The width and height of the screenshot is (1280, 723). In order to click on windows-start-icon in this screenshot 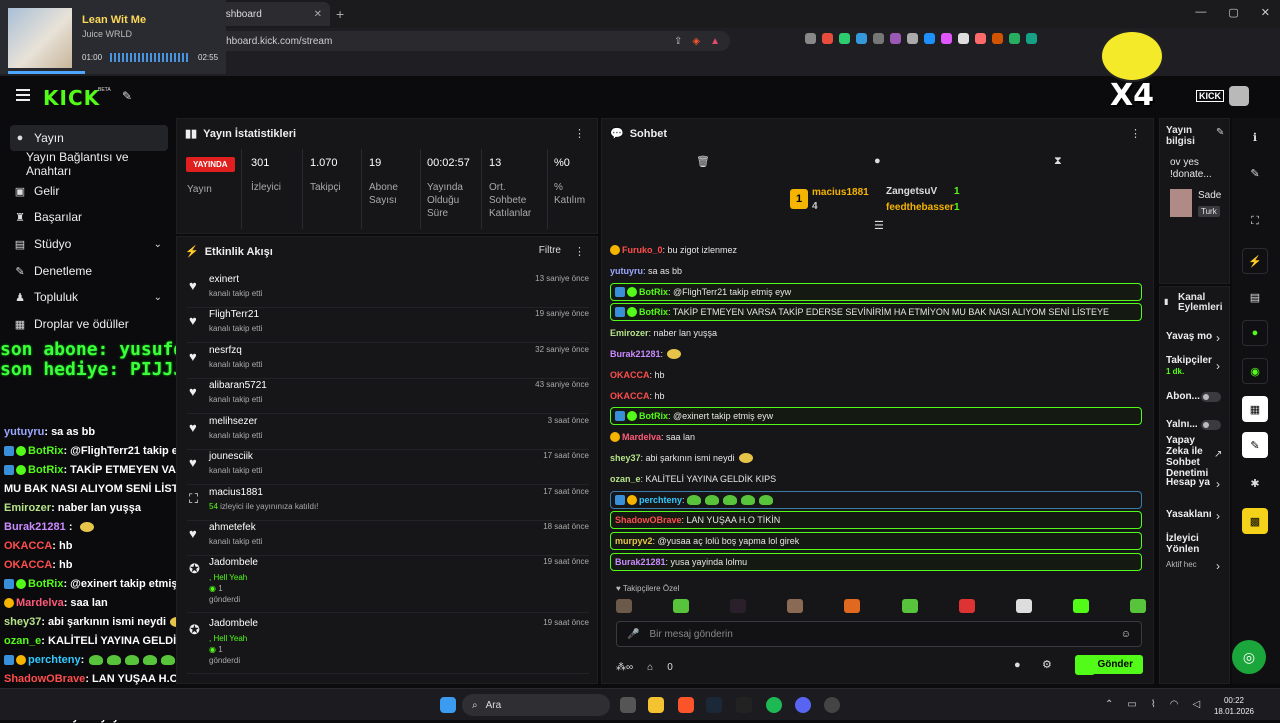, I will do `click(448, 705)`.